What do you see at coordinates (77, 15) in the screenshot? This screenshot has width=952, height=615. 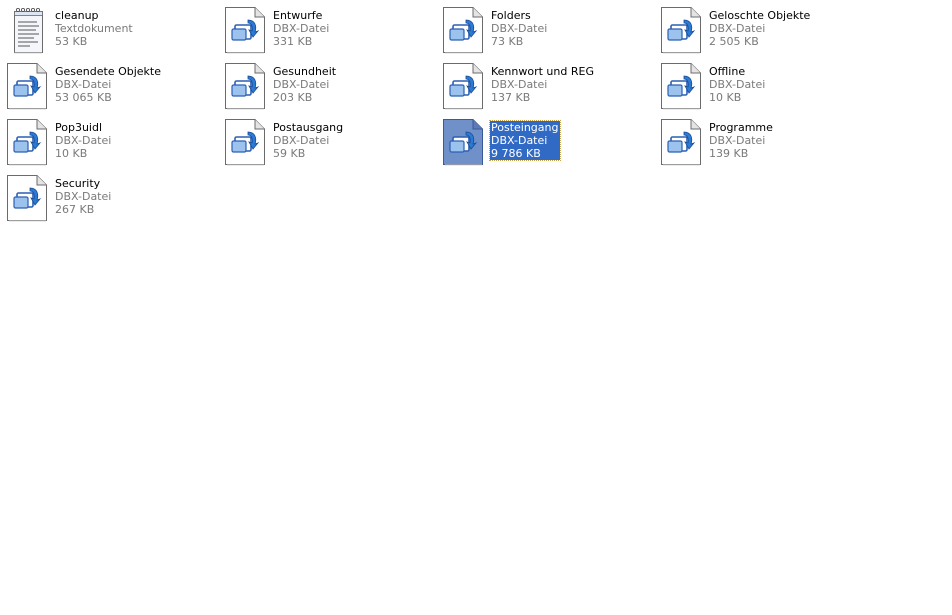 I see `file-name: cleanup` at bounding box center [77, 15].